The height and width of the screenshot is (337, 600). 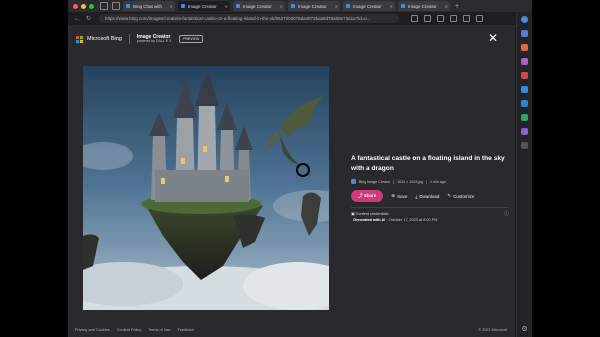 What do you see at coordinates (372, 214) in the screenshot?
I see `credentials-heading: Content credentials` at bounding box center [372, 214].